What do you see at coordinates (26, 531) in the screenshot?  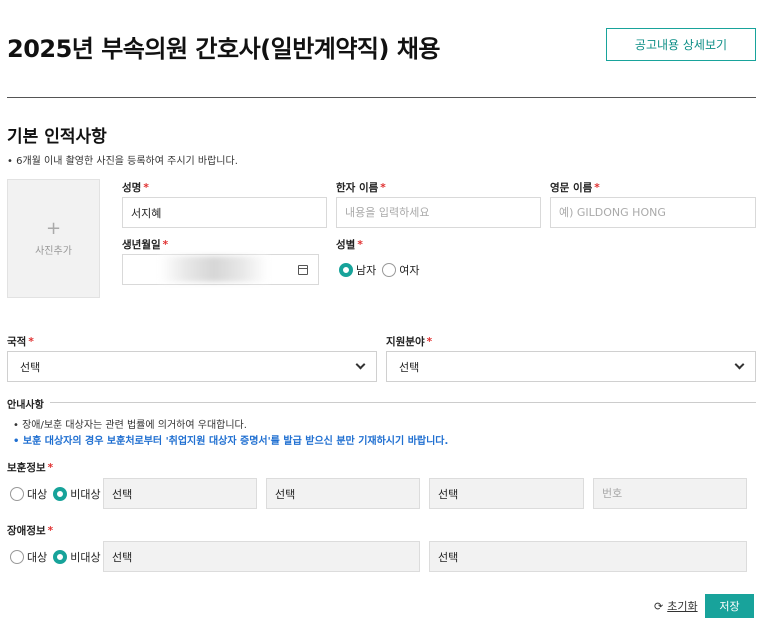 I see `disability-label-text: 장애정보` at bounding box center [26, 531].